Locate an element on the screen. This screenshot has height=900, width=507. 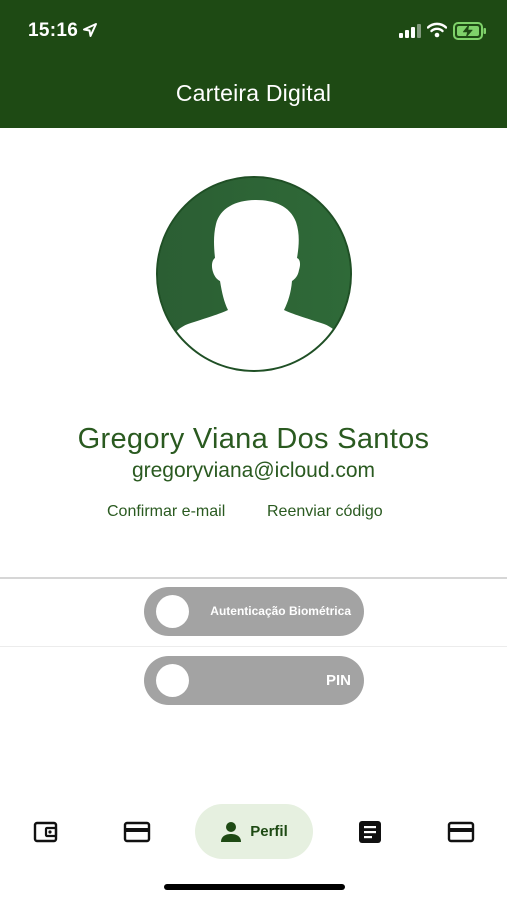
person-silhouette-icon is located at coordinates (254, 274).